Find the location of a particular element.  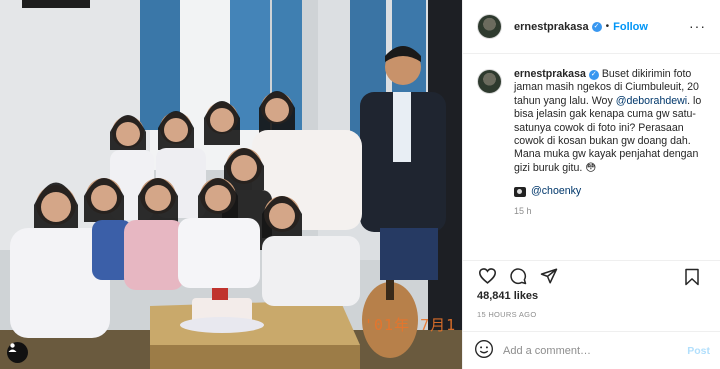

caption-username: ernestprakasa is located at coordinates (550, 74).